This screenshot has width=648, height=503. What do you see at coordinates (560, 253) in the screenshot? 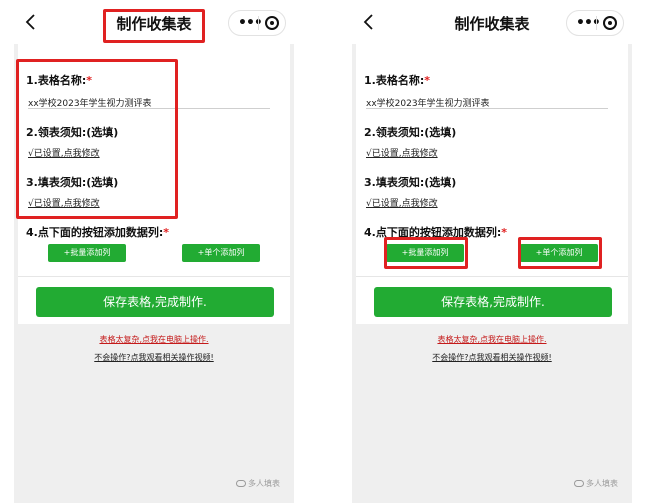
I see `highlight-box-single-add` at bounding box center [560, 253].